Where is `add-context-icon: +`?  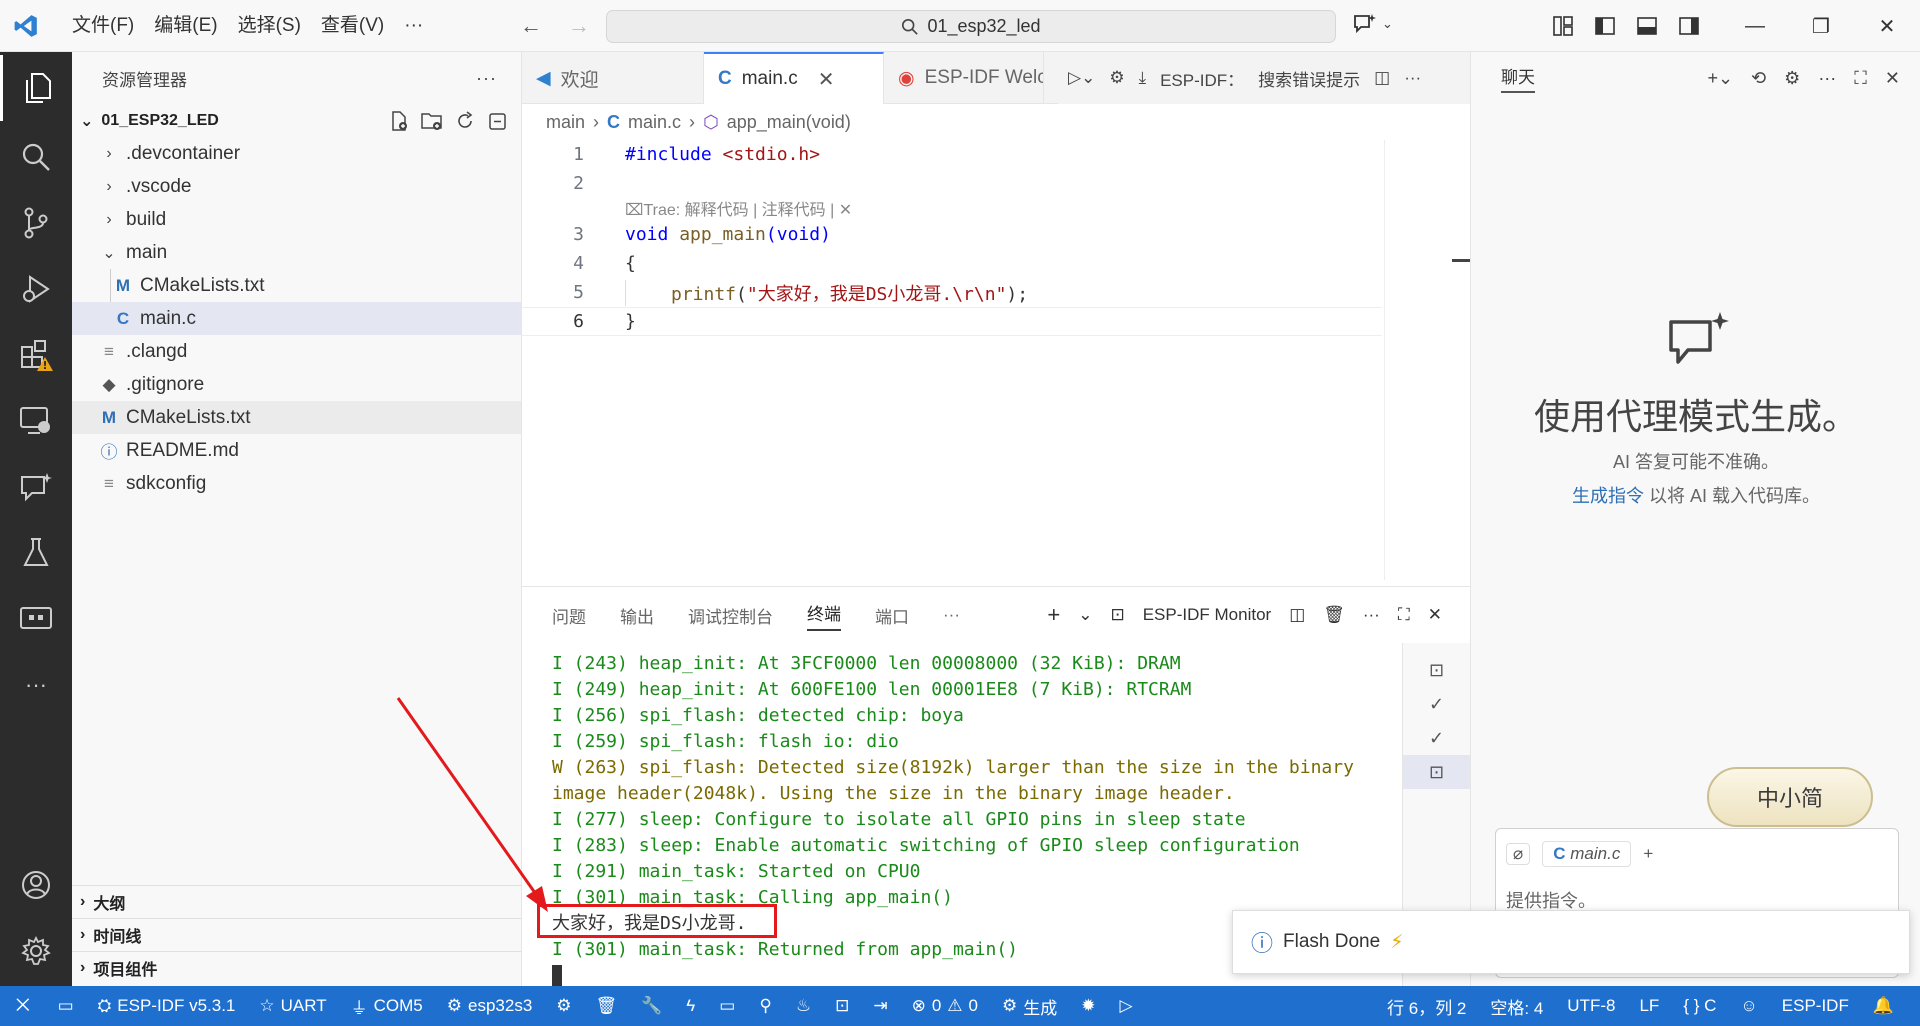 add-context-icon: + is located at coordinates (1648, 854).